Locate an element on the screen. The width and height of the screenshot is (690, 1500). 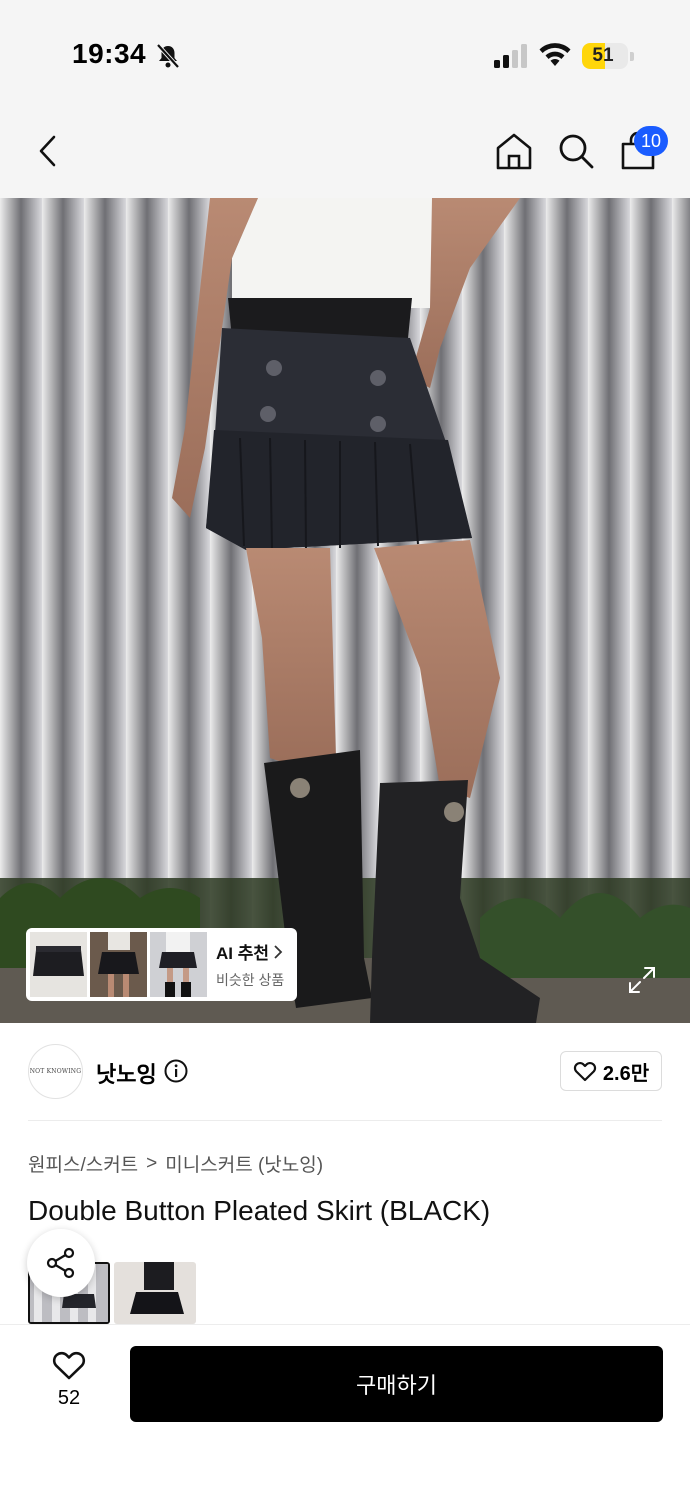
breadcrumb: 원피스/스커트 > 미니스커트 (낫노잉) is located at coordinates (175, 1163).